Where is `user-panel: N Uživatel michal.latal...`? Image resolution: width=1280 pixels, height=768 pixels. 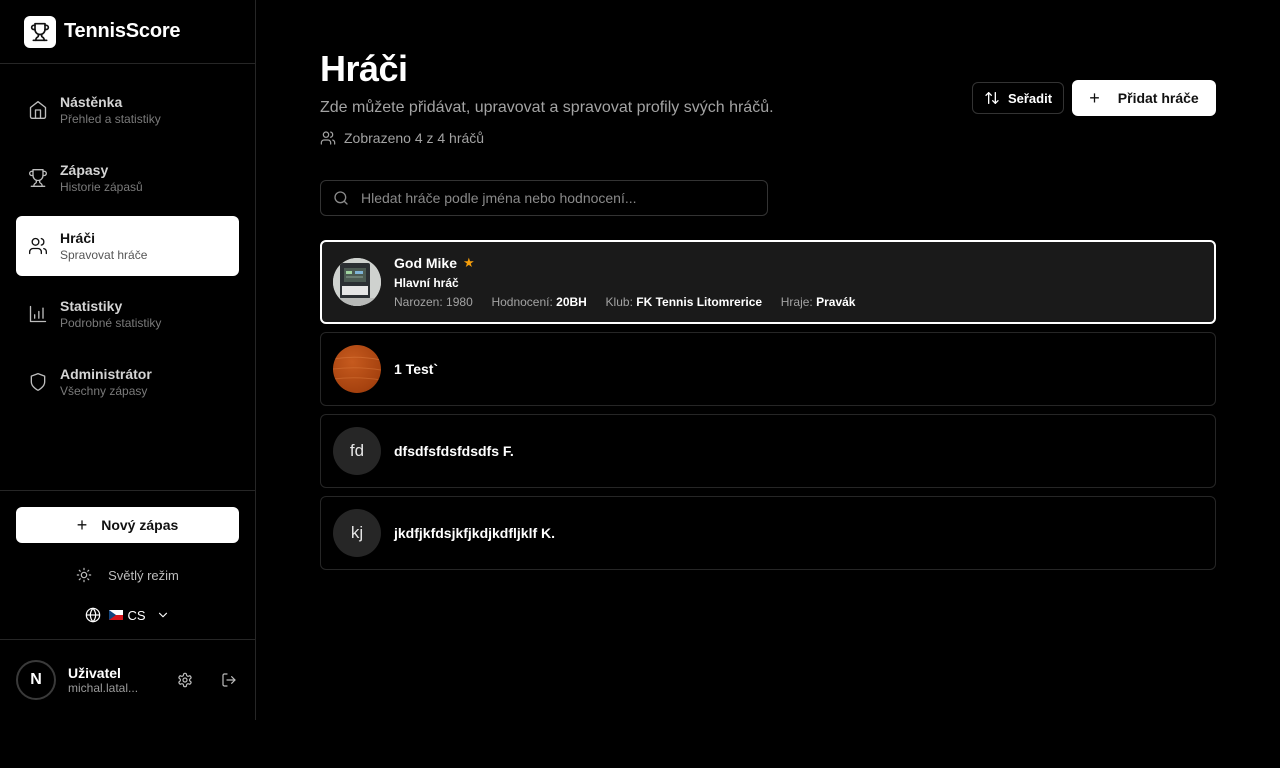 user-panel: N Uživatel michal.latal... is located at coordinates (127, 679).